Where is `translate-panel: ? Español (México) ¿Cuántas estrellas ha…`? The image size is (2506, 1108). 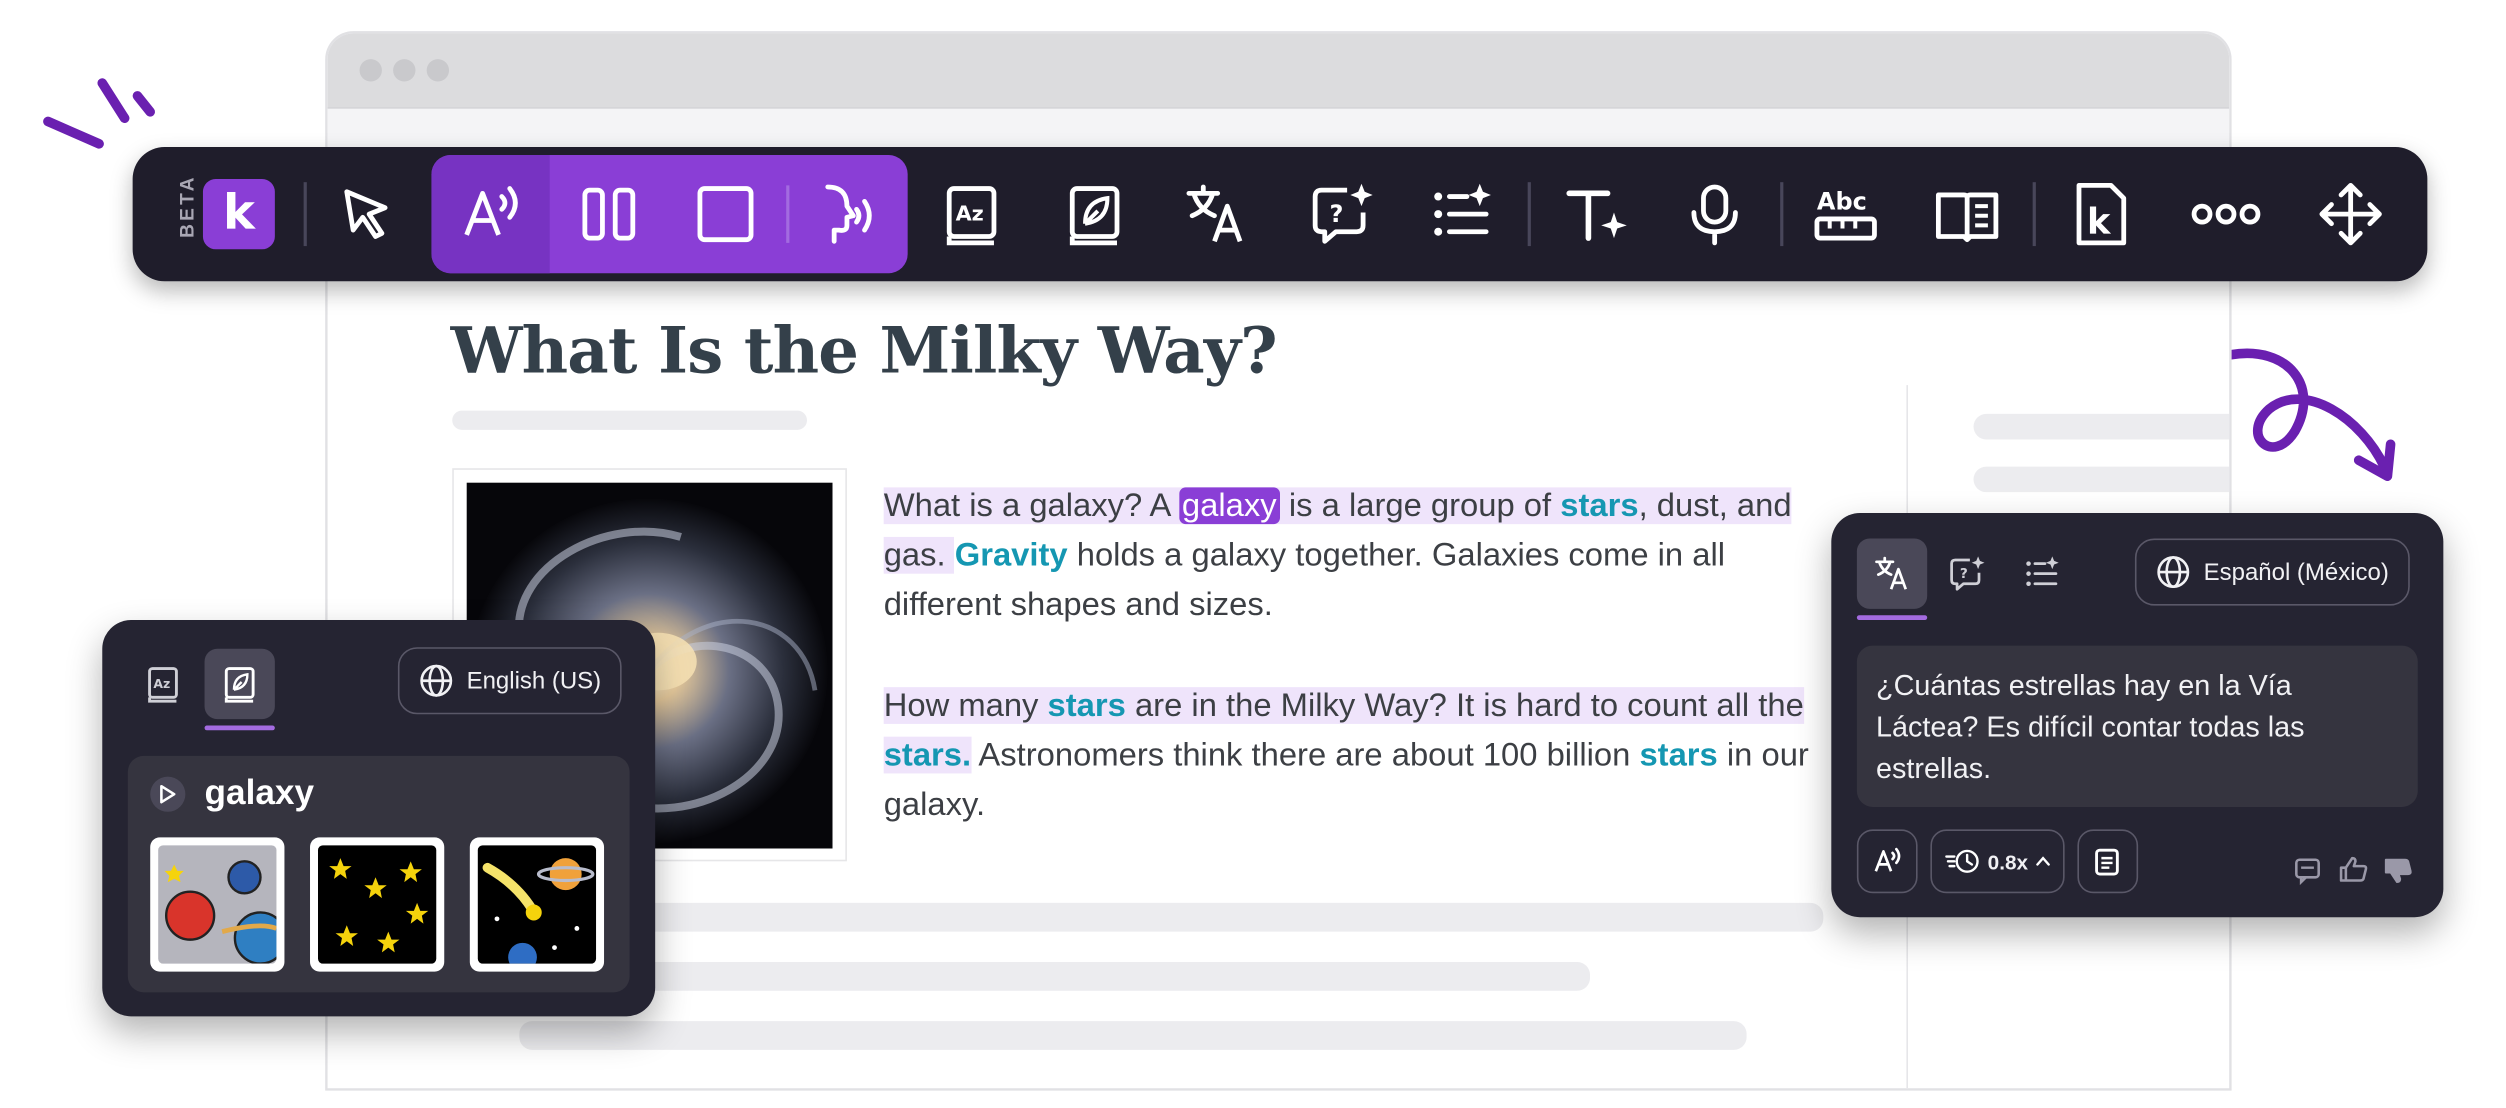 translate-panel: ? Español (México) ¿Cuántas estrellas ha… is located at coordinates (2137, 715).